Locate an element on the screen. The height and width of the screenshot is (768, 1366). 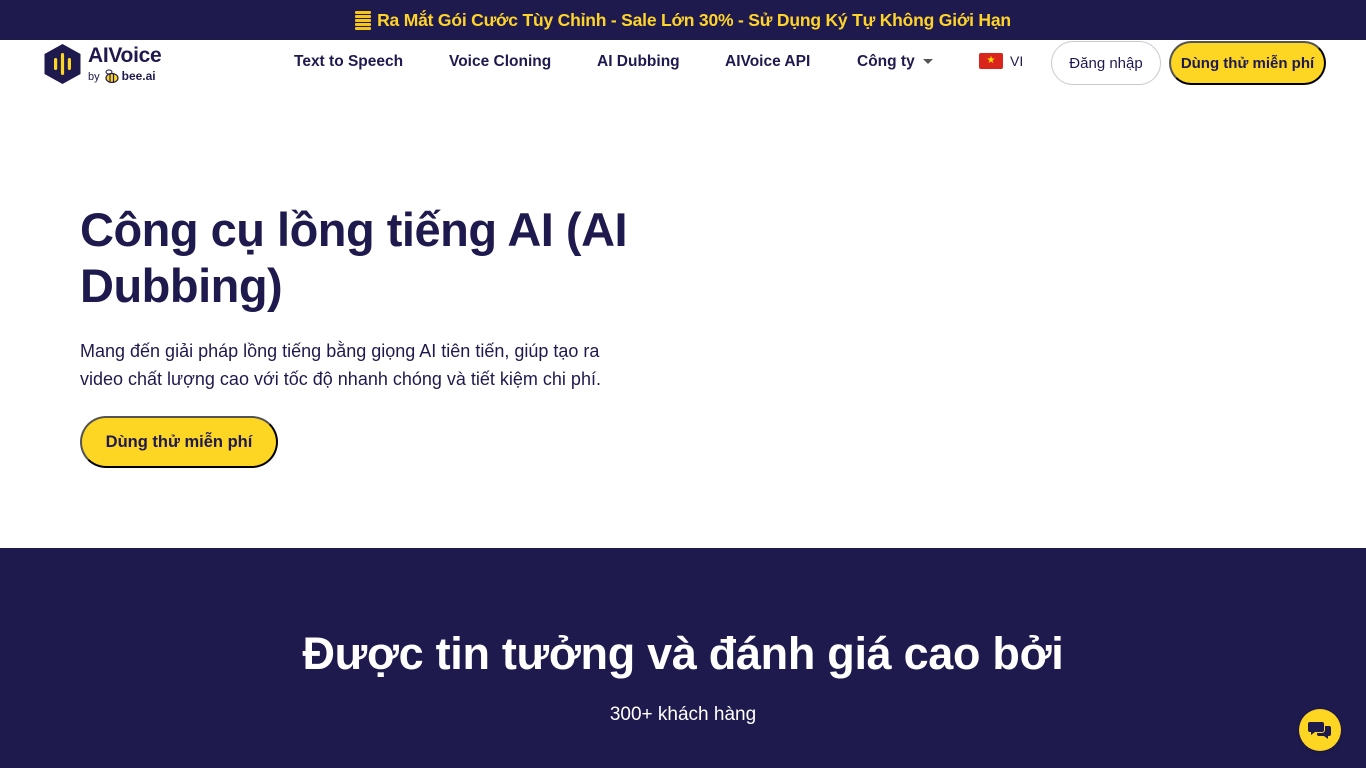
chat-bubbles-icon is located at coordinates (1319, 730).